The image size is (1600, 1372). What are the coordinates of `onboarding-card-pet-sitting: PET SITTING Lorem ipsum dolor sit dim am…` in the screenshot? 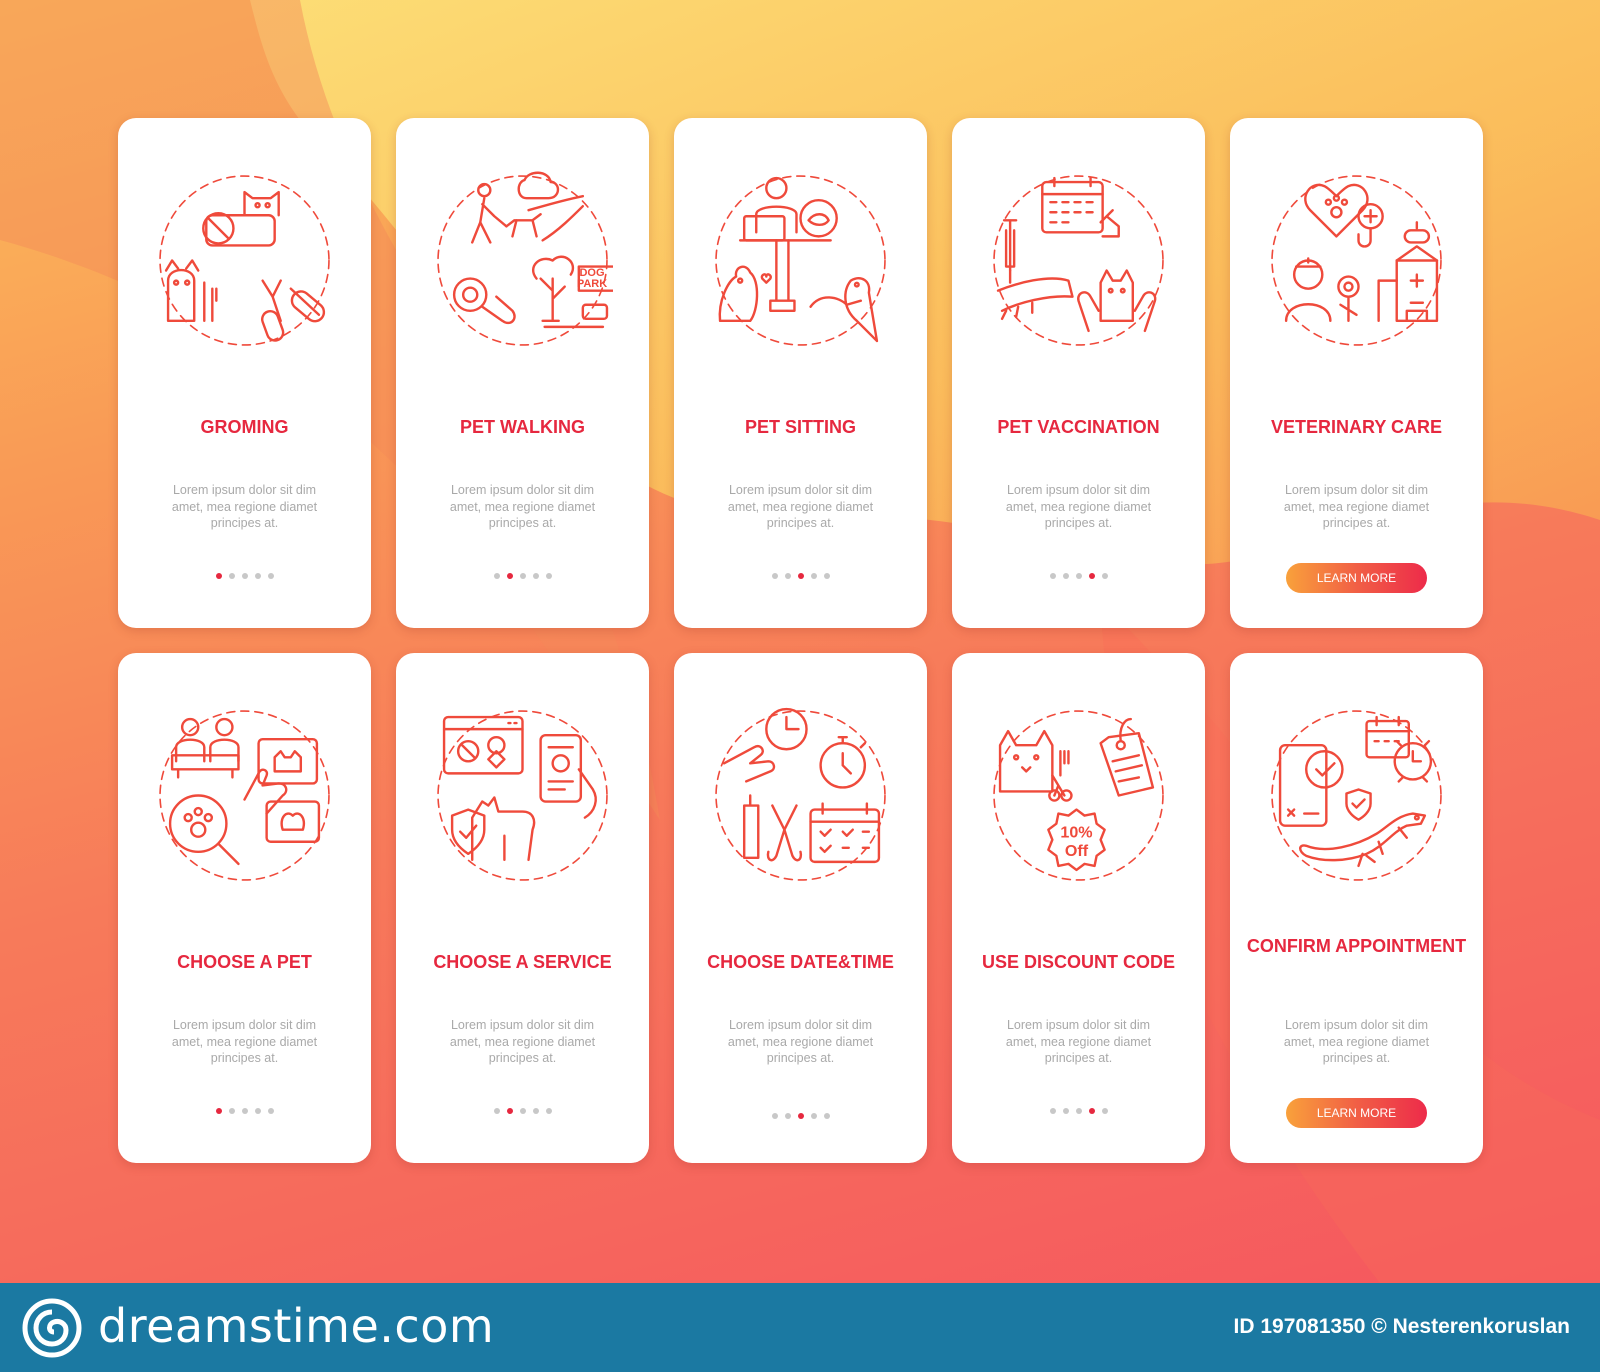 It's located at (800, 373).